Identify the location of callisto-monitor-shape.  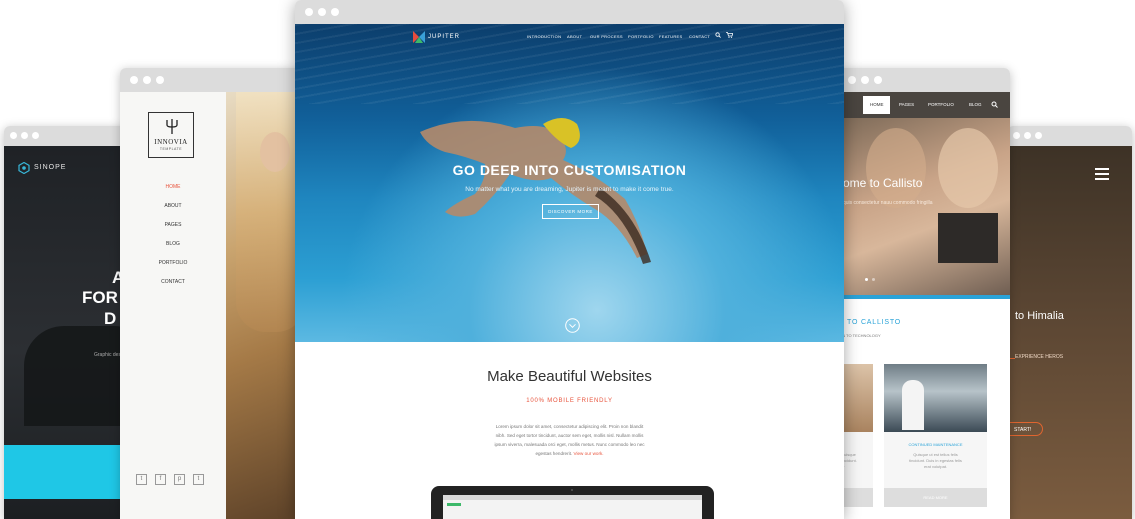
(968, 238).